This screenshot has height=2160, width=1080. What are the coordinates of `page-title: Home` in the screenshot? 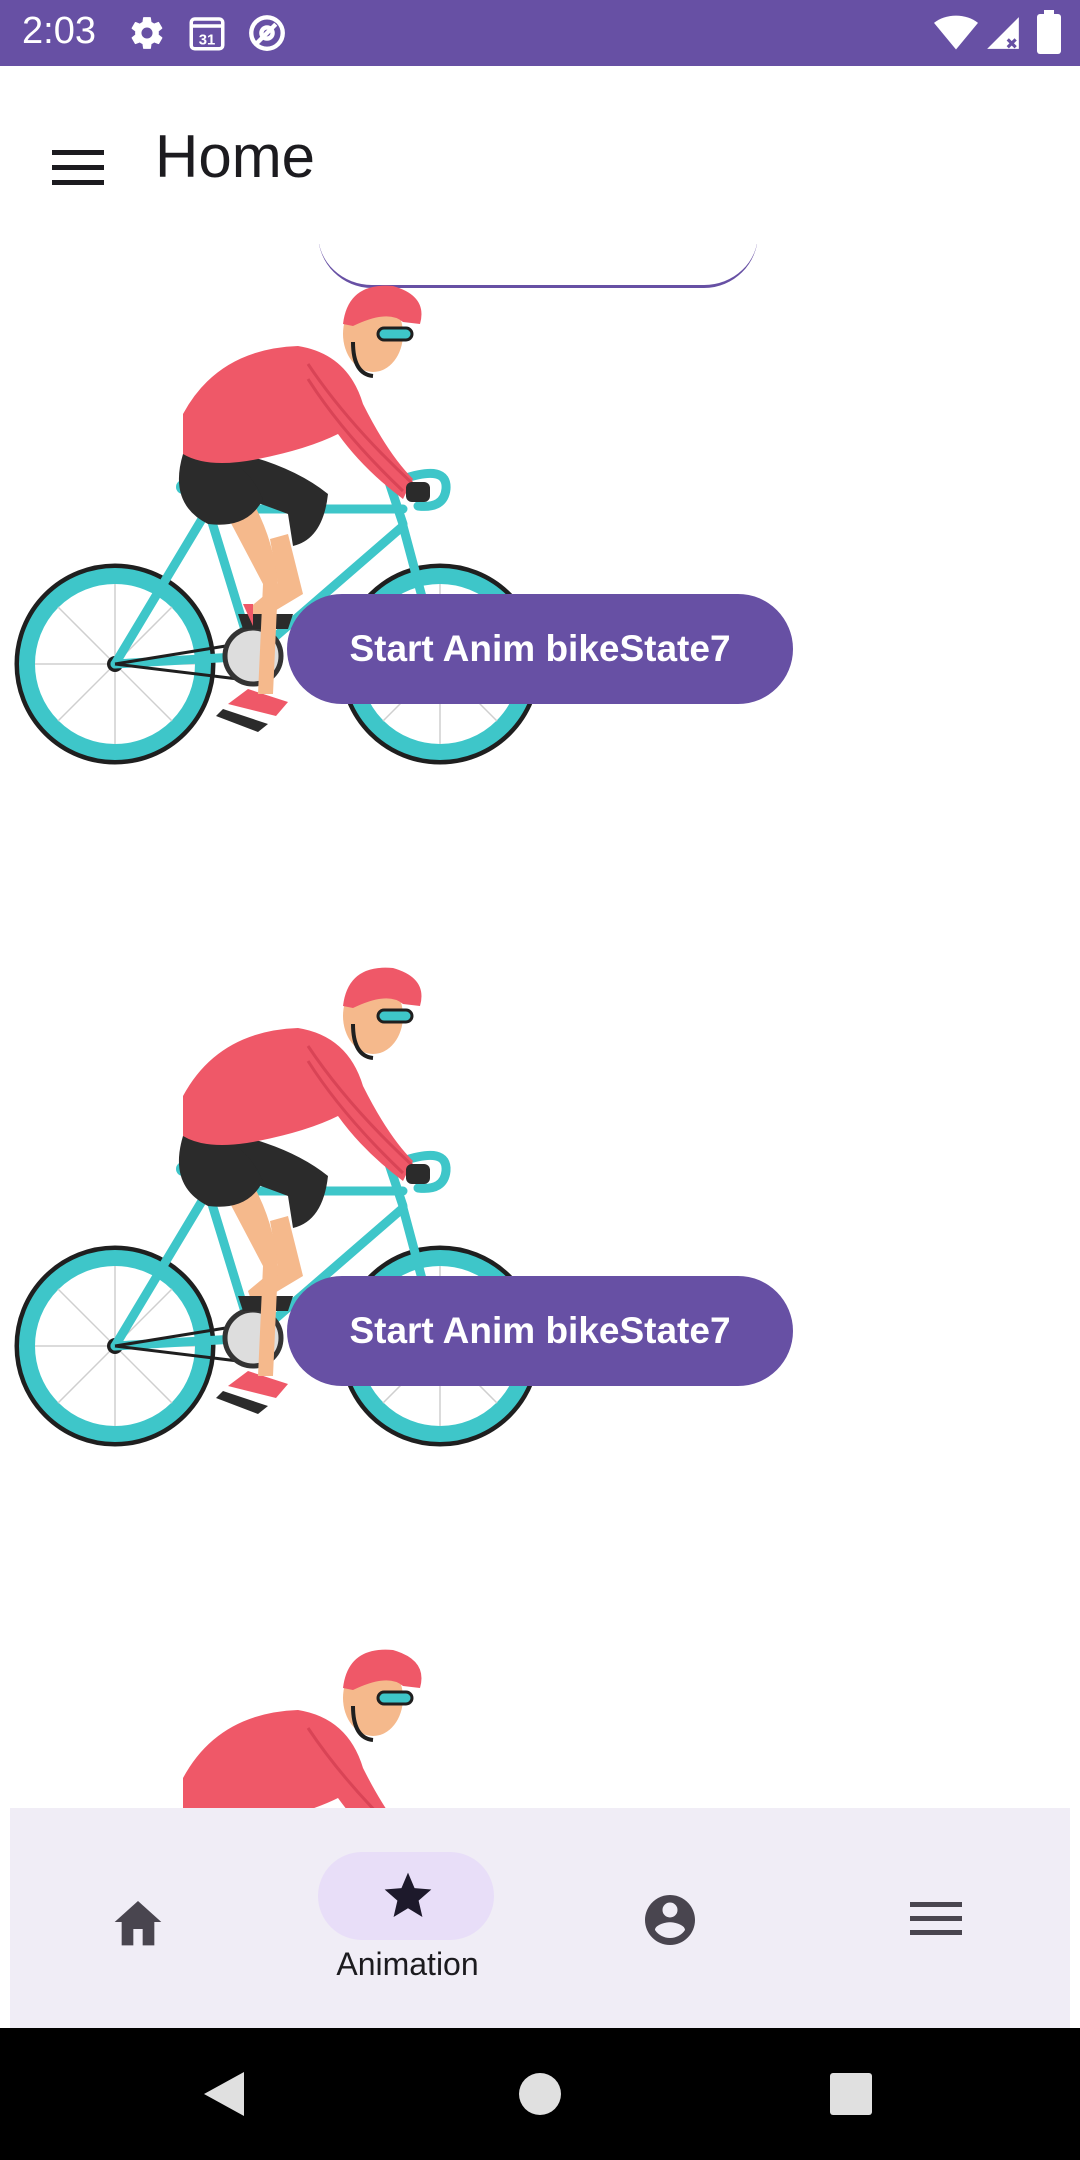 It's located at (235, 156).